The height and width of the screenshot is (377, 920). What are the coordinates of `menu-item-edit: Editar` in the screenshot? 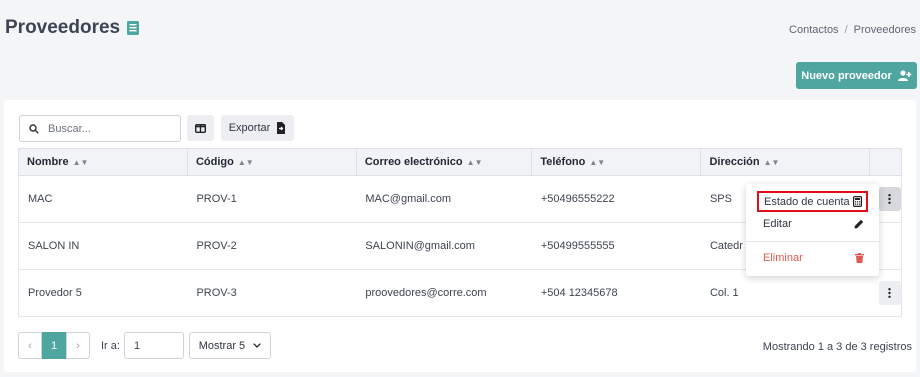 It's located at (812, 224).